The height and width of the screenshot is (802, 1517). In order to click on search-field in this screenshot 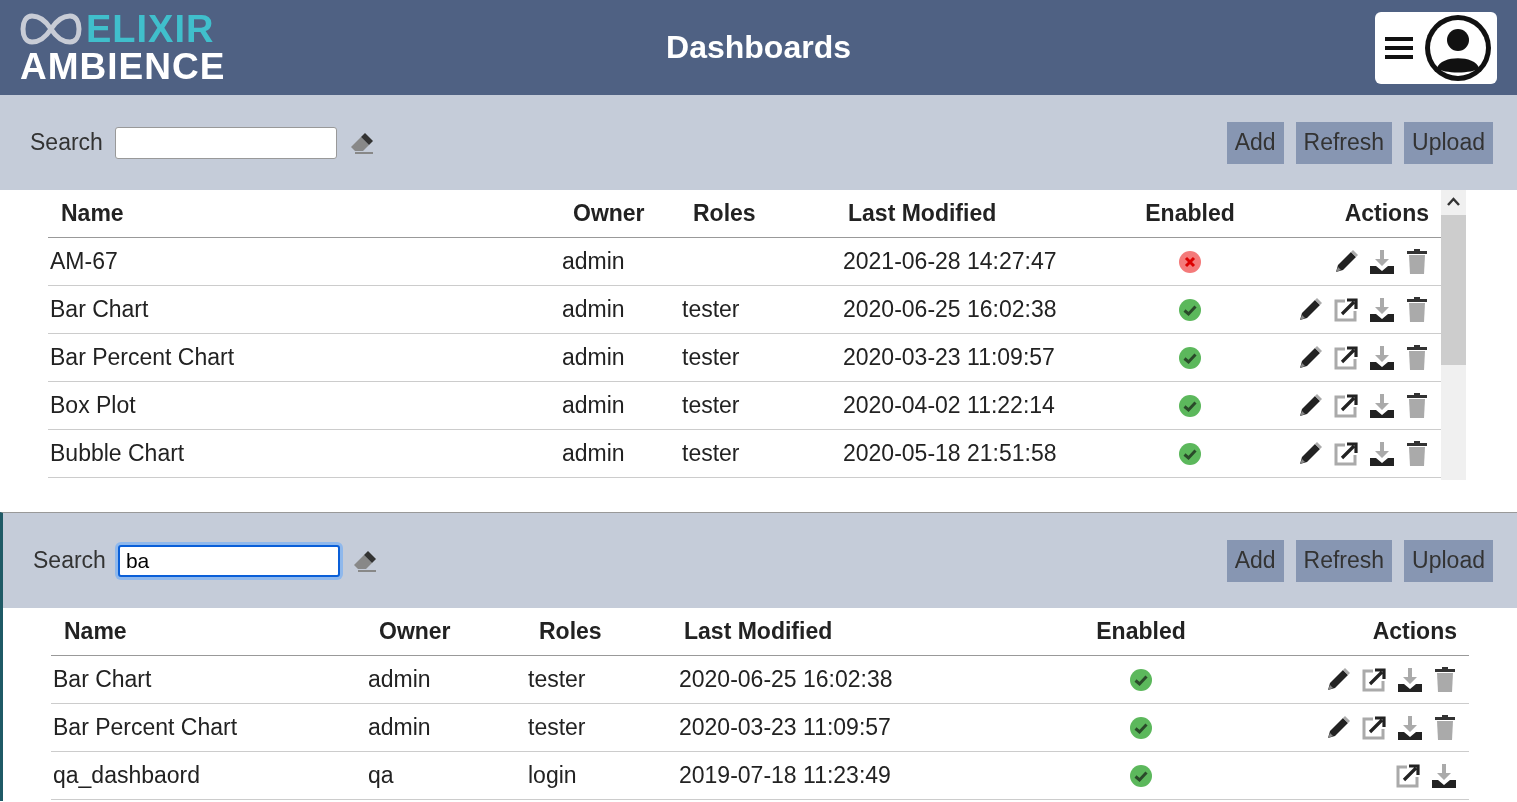, I will do `click(225, 142)`.